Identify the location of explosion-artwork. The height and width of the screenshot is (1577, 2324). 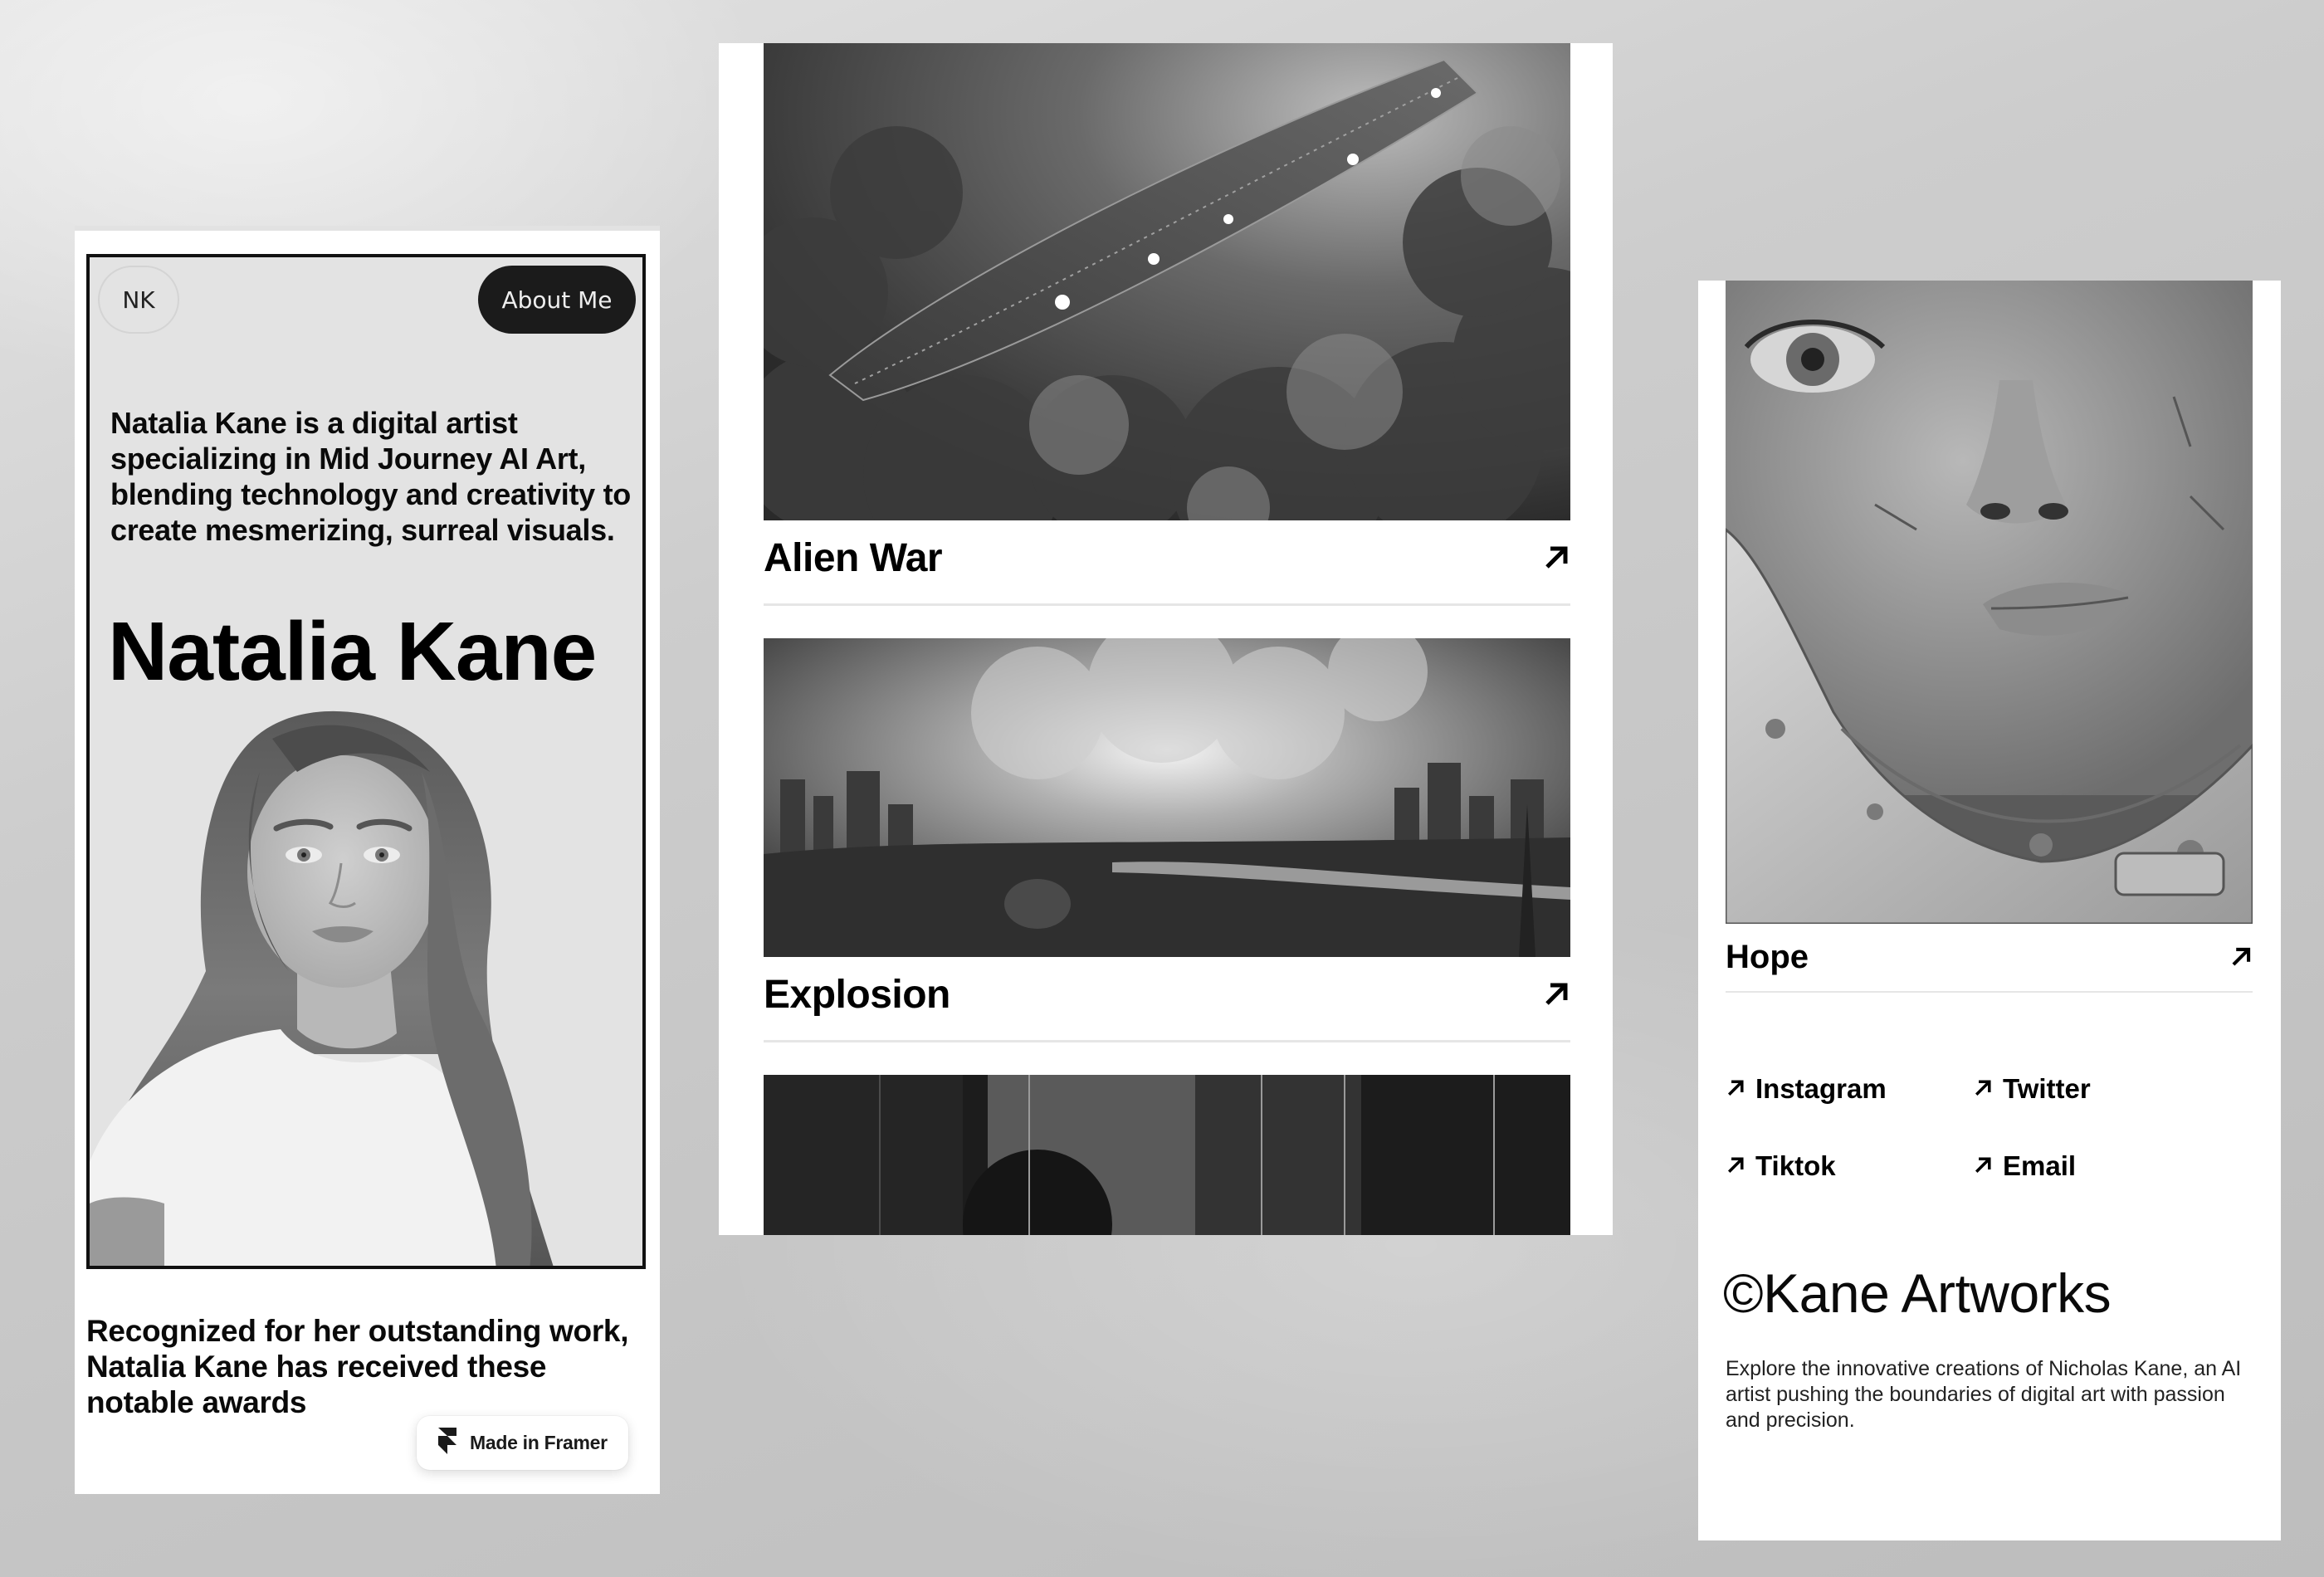
(1167, 797).